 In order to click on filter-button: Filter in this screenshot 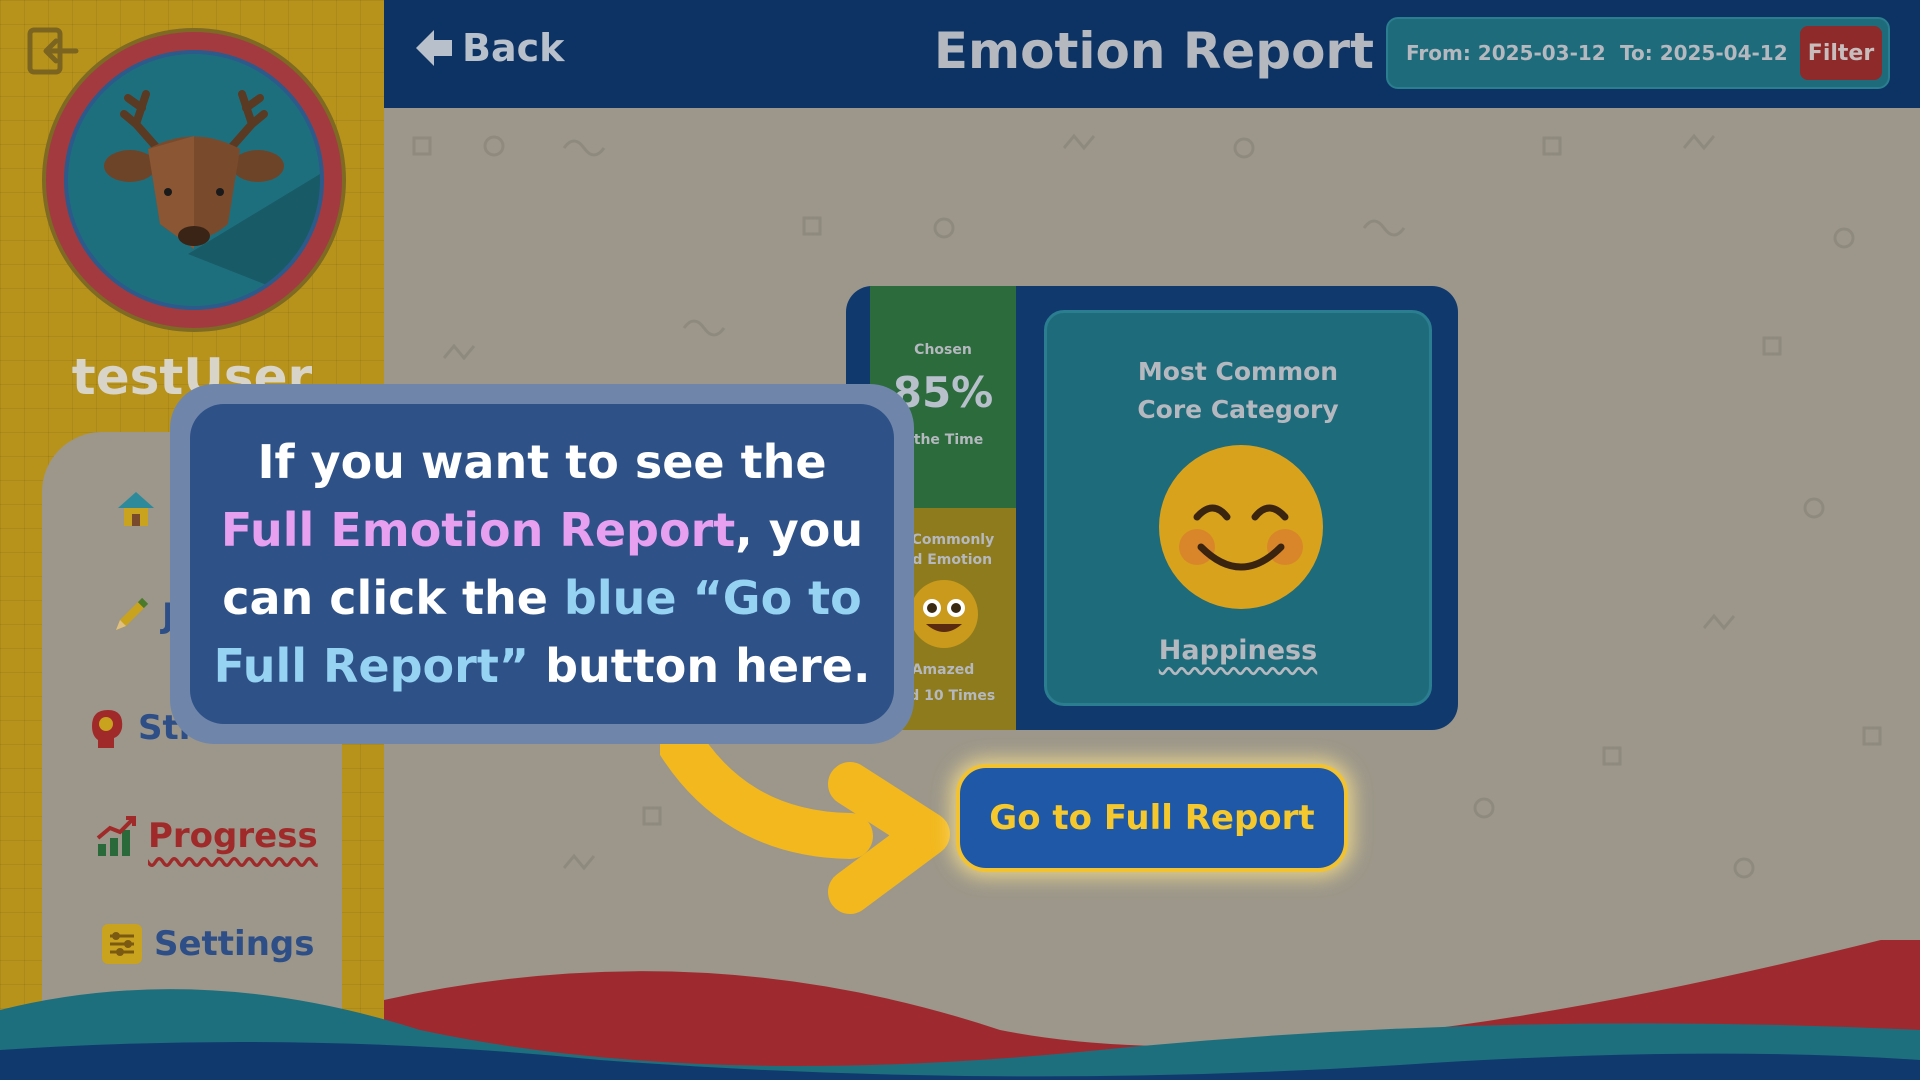, I will do `click(1841, 53)`.